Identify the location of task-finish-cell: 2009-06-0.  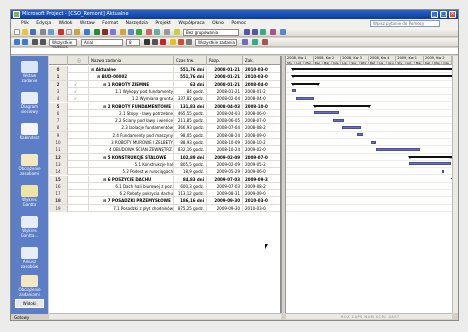
(261, 171).